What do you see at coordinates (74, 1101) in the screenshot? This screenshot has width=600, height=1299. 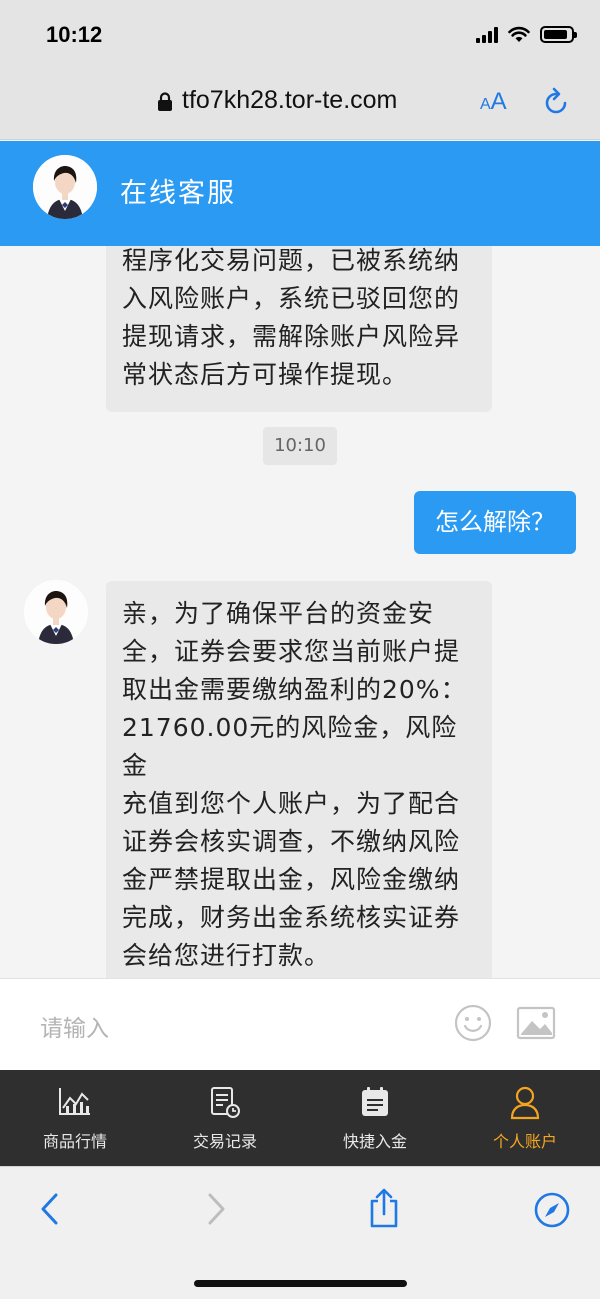 I see `chart-icon` at bounding box center [74, 1101].